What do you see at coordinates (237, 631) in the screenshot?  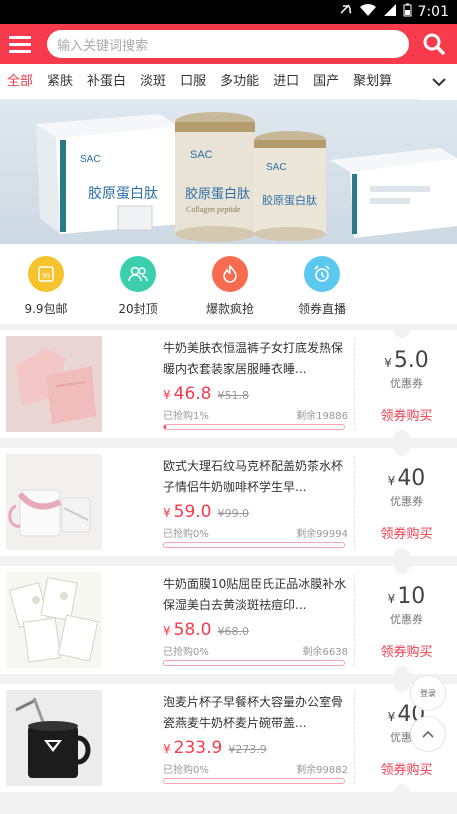 I see `original-price-value: 68.0` at bounding box center [237, 631].